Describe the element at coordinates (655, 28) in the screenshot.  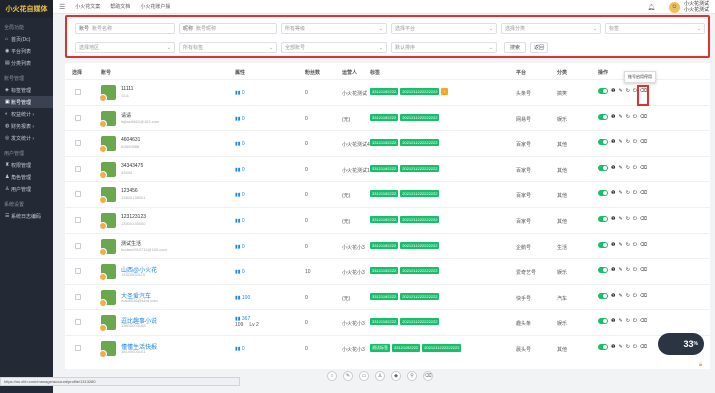
I see `tag-select: 标签 ⌄` at that location.